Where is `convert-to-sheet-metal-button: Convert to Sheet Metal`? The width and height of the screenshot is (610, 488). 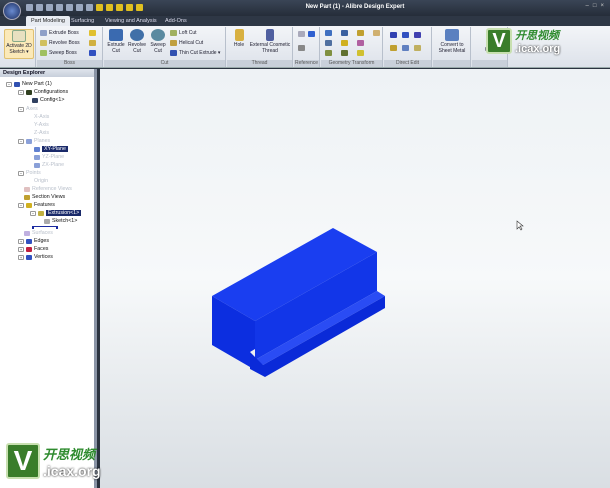 convert-to-sheet-metal-button: Convert to Sheet Metal is located at coordinates (452, 41).